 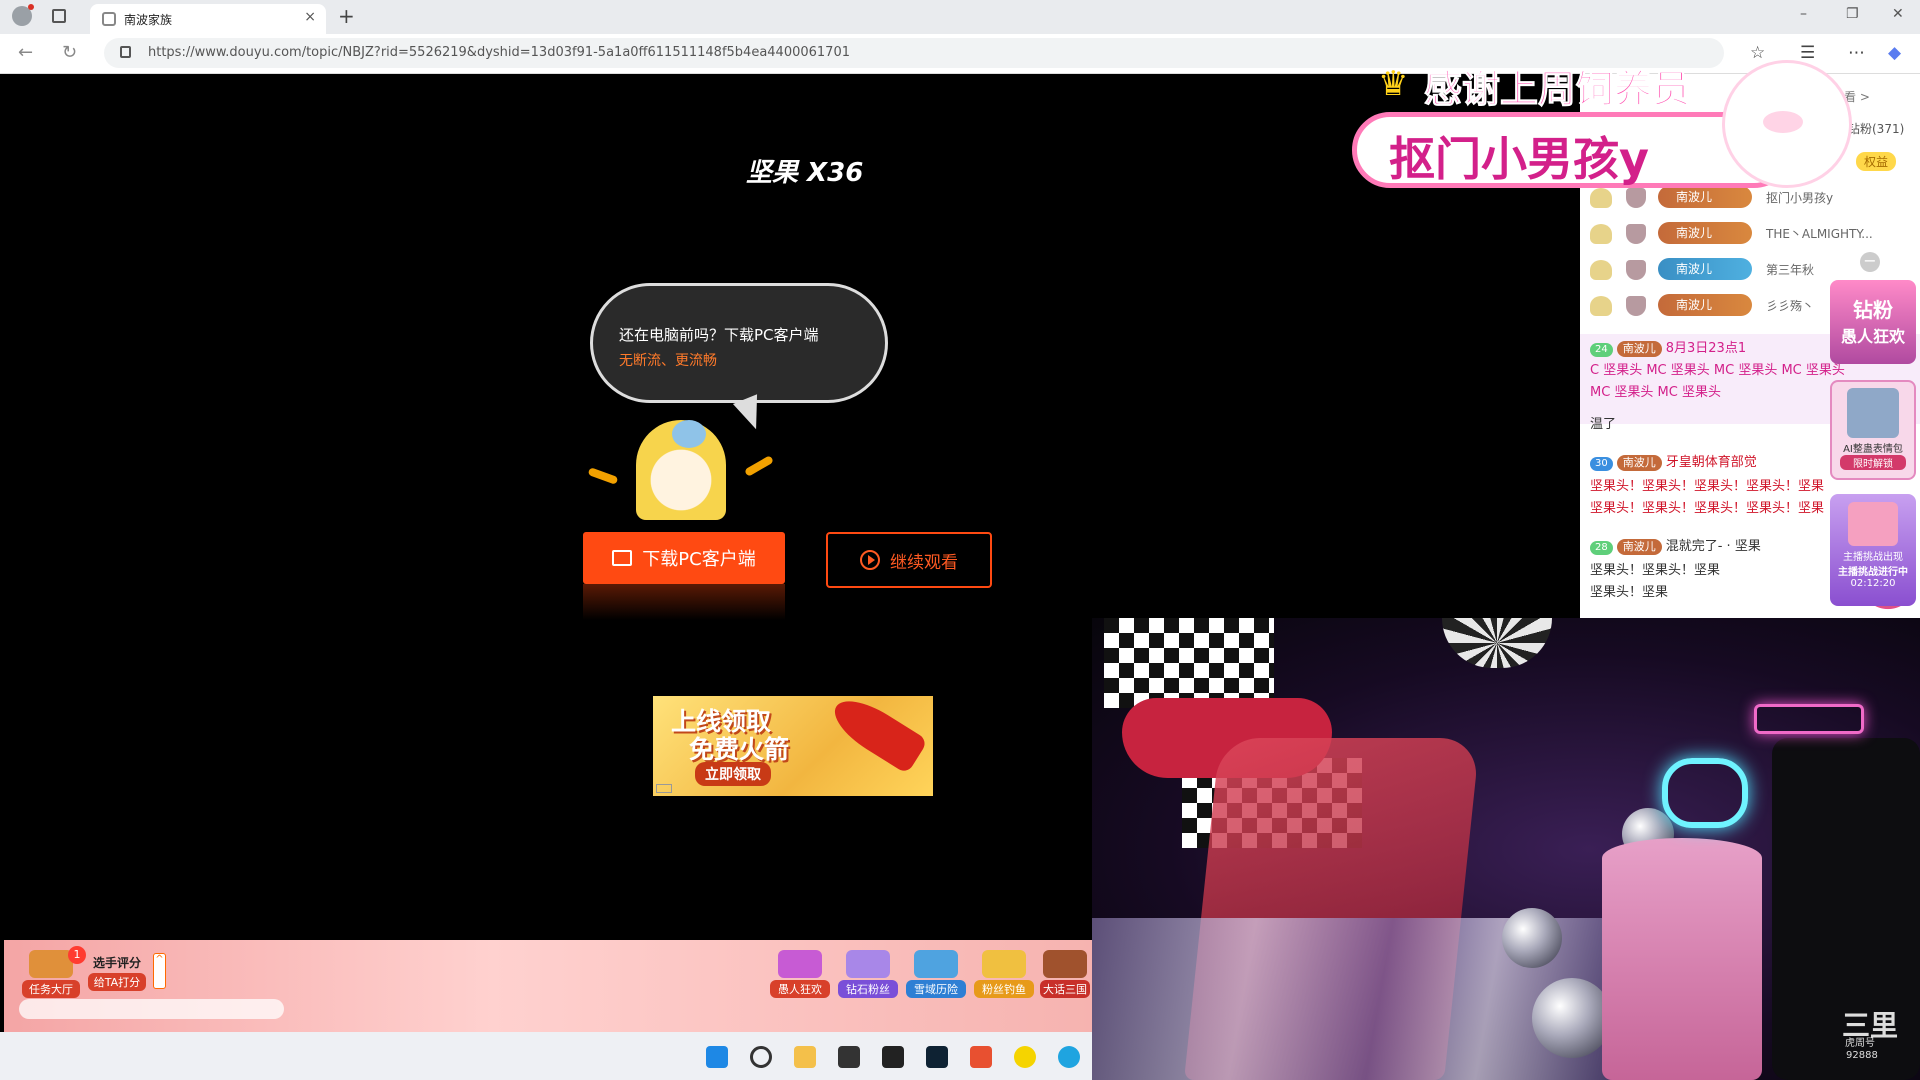 What do you see at coordinates (800, 989) in the screenshot?
I see `april-fools-label: 愚人狂欢` at bounding box center [800, 989].